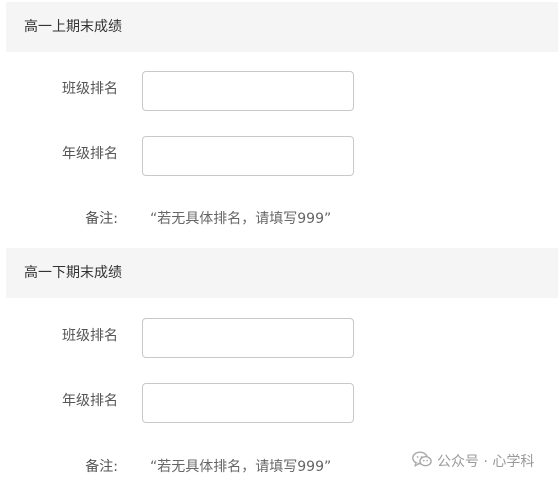 This screenshot has width=558, height=483. What do you see at coordinates (248, 91) in the screenshot?
I see `class-rank-input-first-term` at bounding box center [248, 91].